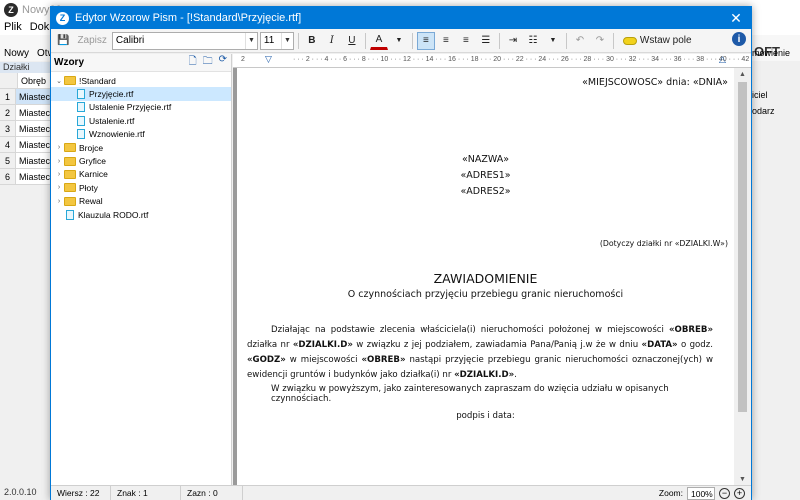 This screenshot has height=500, width=800. What do you see at coordinates (742, 247) in the screenshot?
I see `scrollbar-thumb` at bounding box center [742, 247].